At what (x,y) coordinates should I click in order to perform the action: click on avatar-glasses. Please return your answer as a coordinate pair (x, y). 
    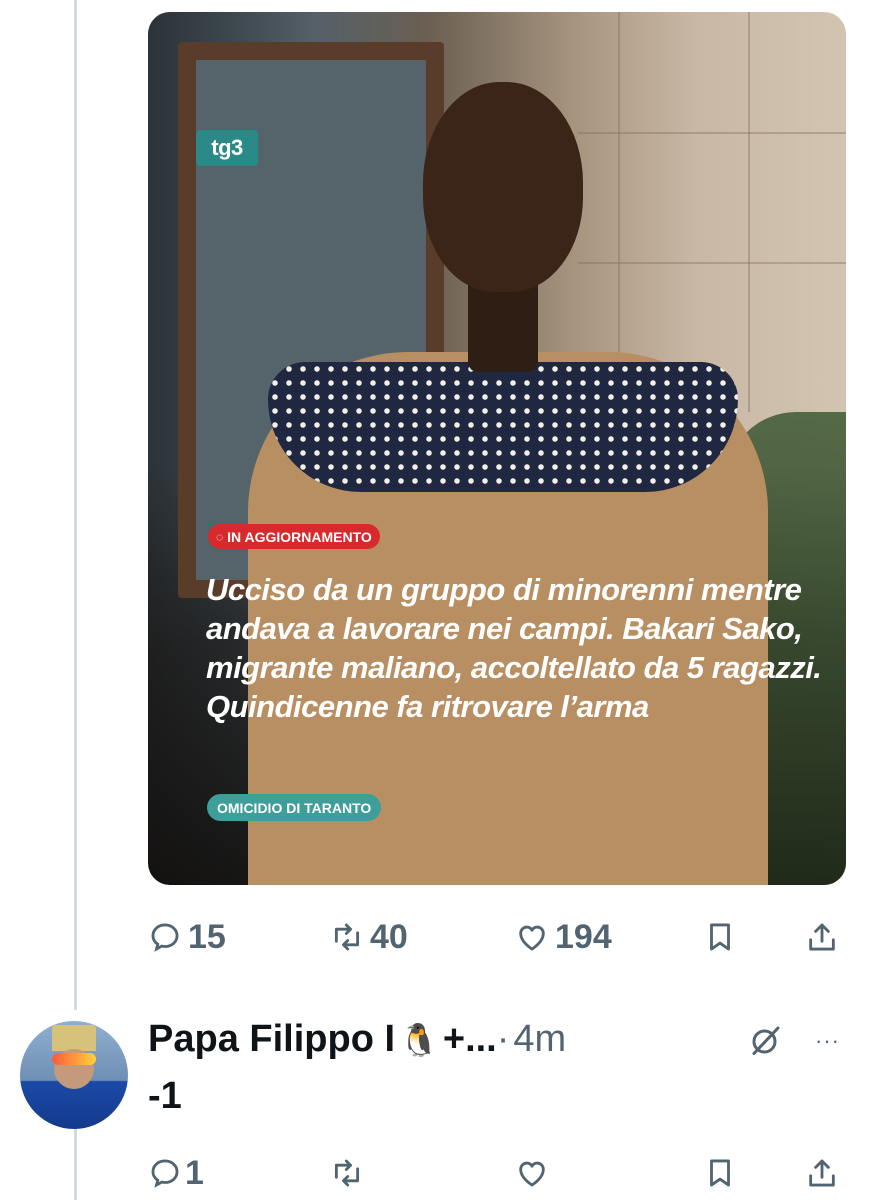
    Looking at the image, I should click on (74, 1059).